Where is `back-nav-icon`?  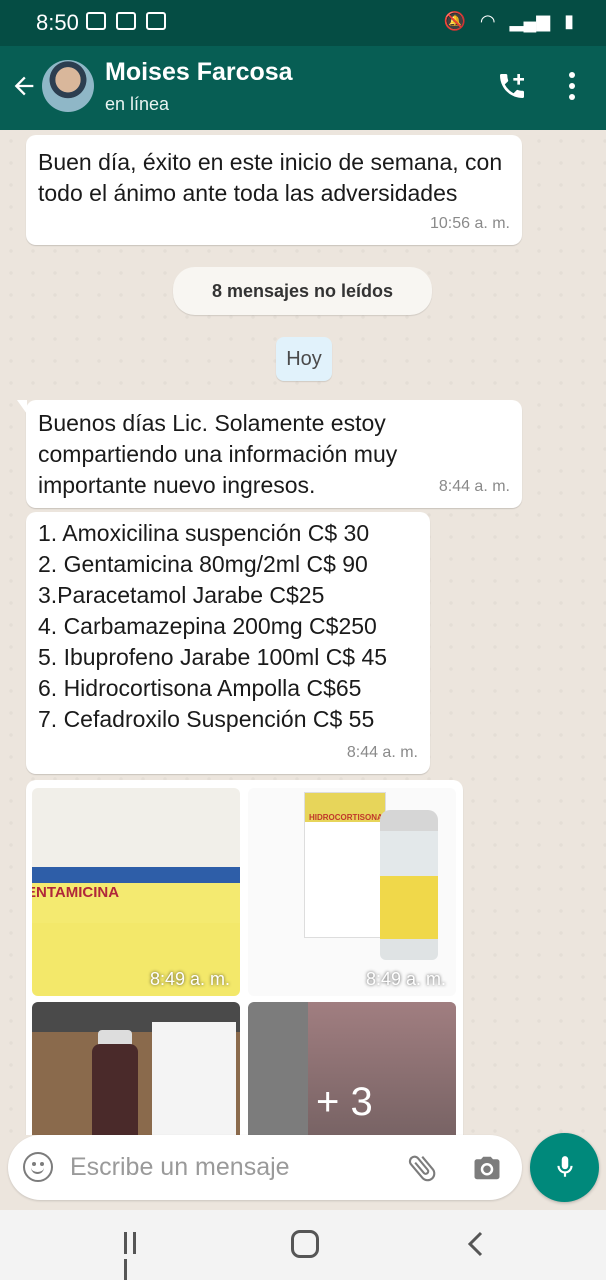 back-nav-icon is located at coordinates (476, 1244).